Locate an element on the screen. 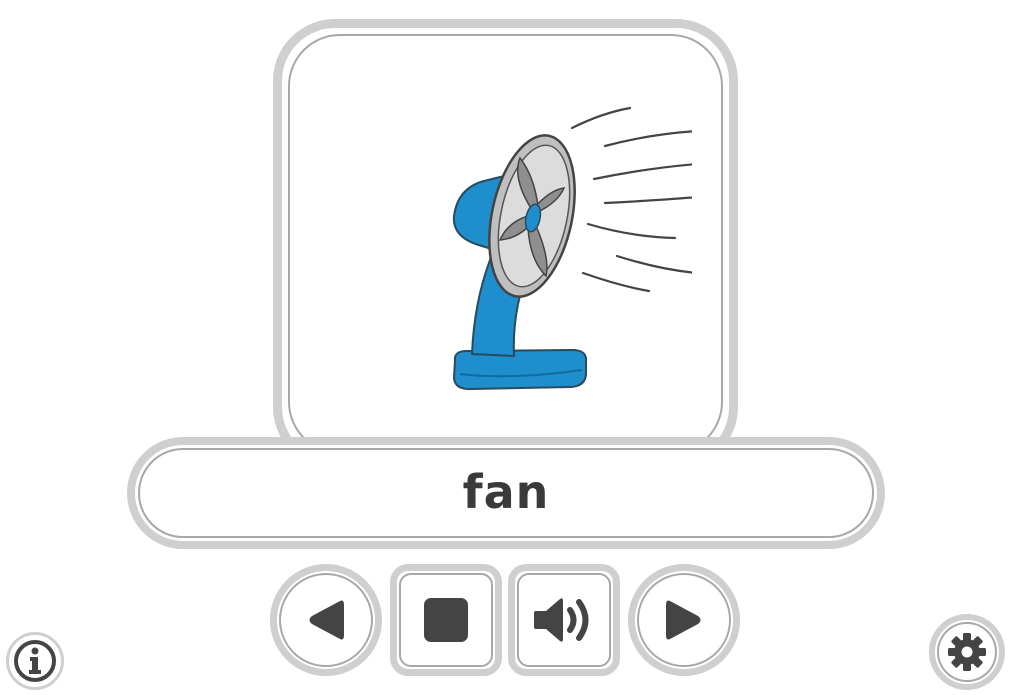 The height and width of the screenshot is (695, 1011). info-button is located at coordinates (35, 661).